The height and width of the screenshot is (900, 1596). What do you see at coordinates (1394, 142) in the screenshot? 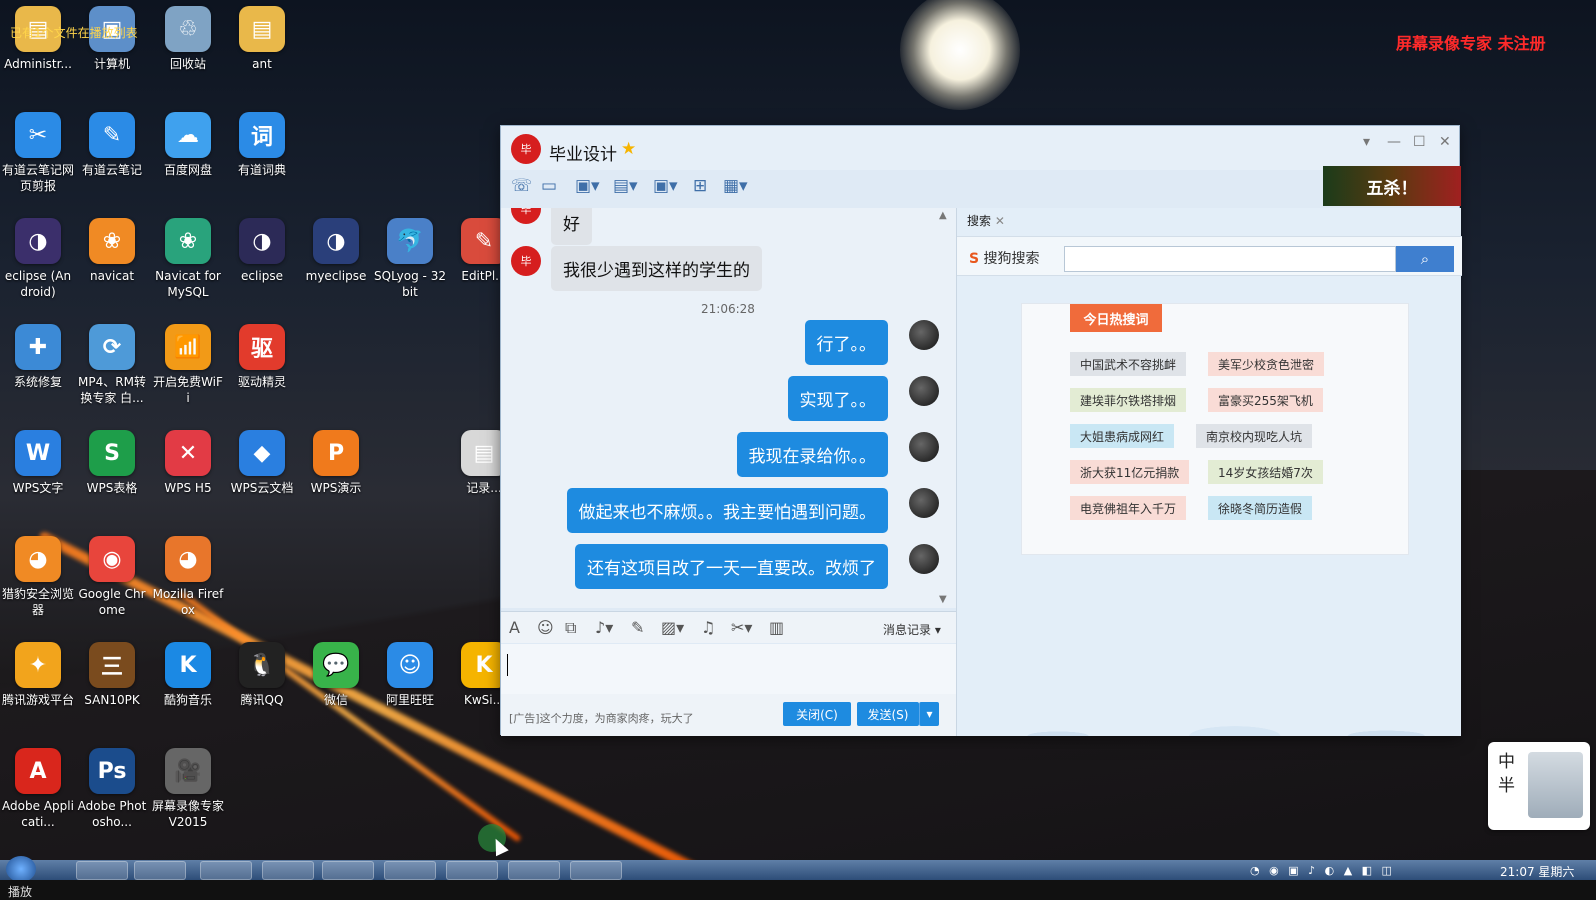
I see `minimize-icon: —` at bounding box center [1394, 142].